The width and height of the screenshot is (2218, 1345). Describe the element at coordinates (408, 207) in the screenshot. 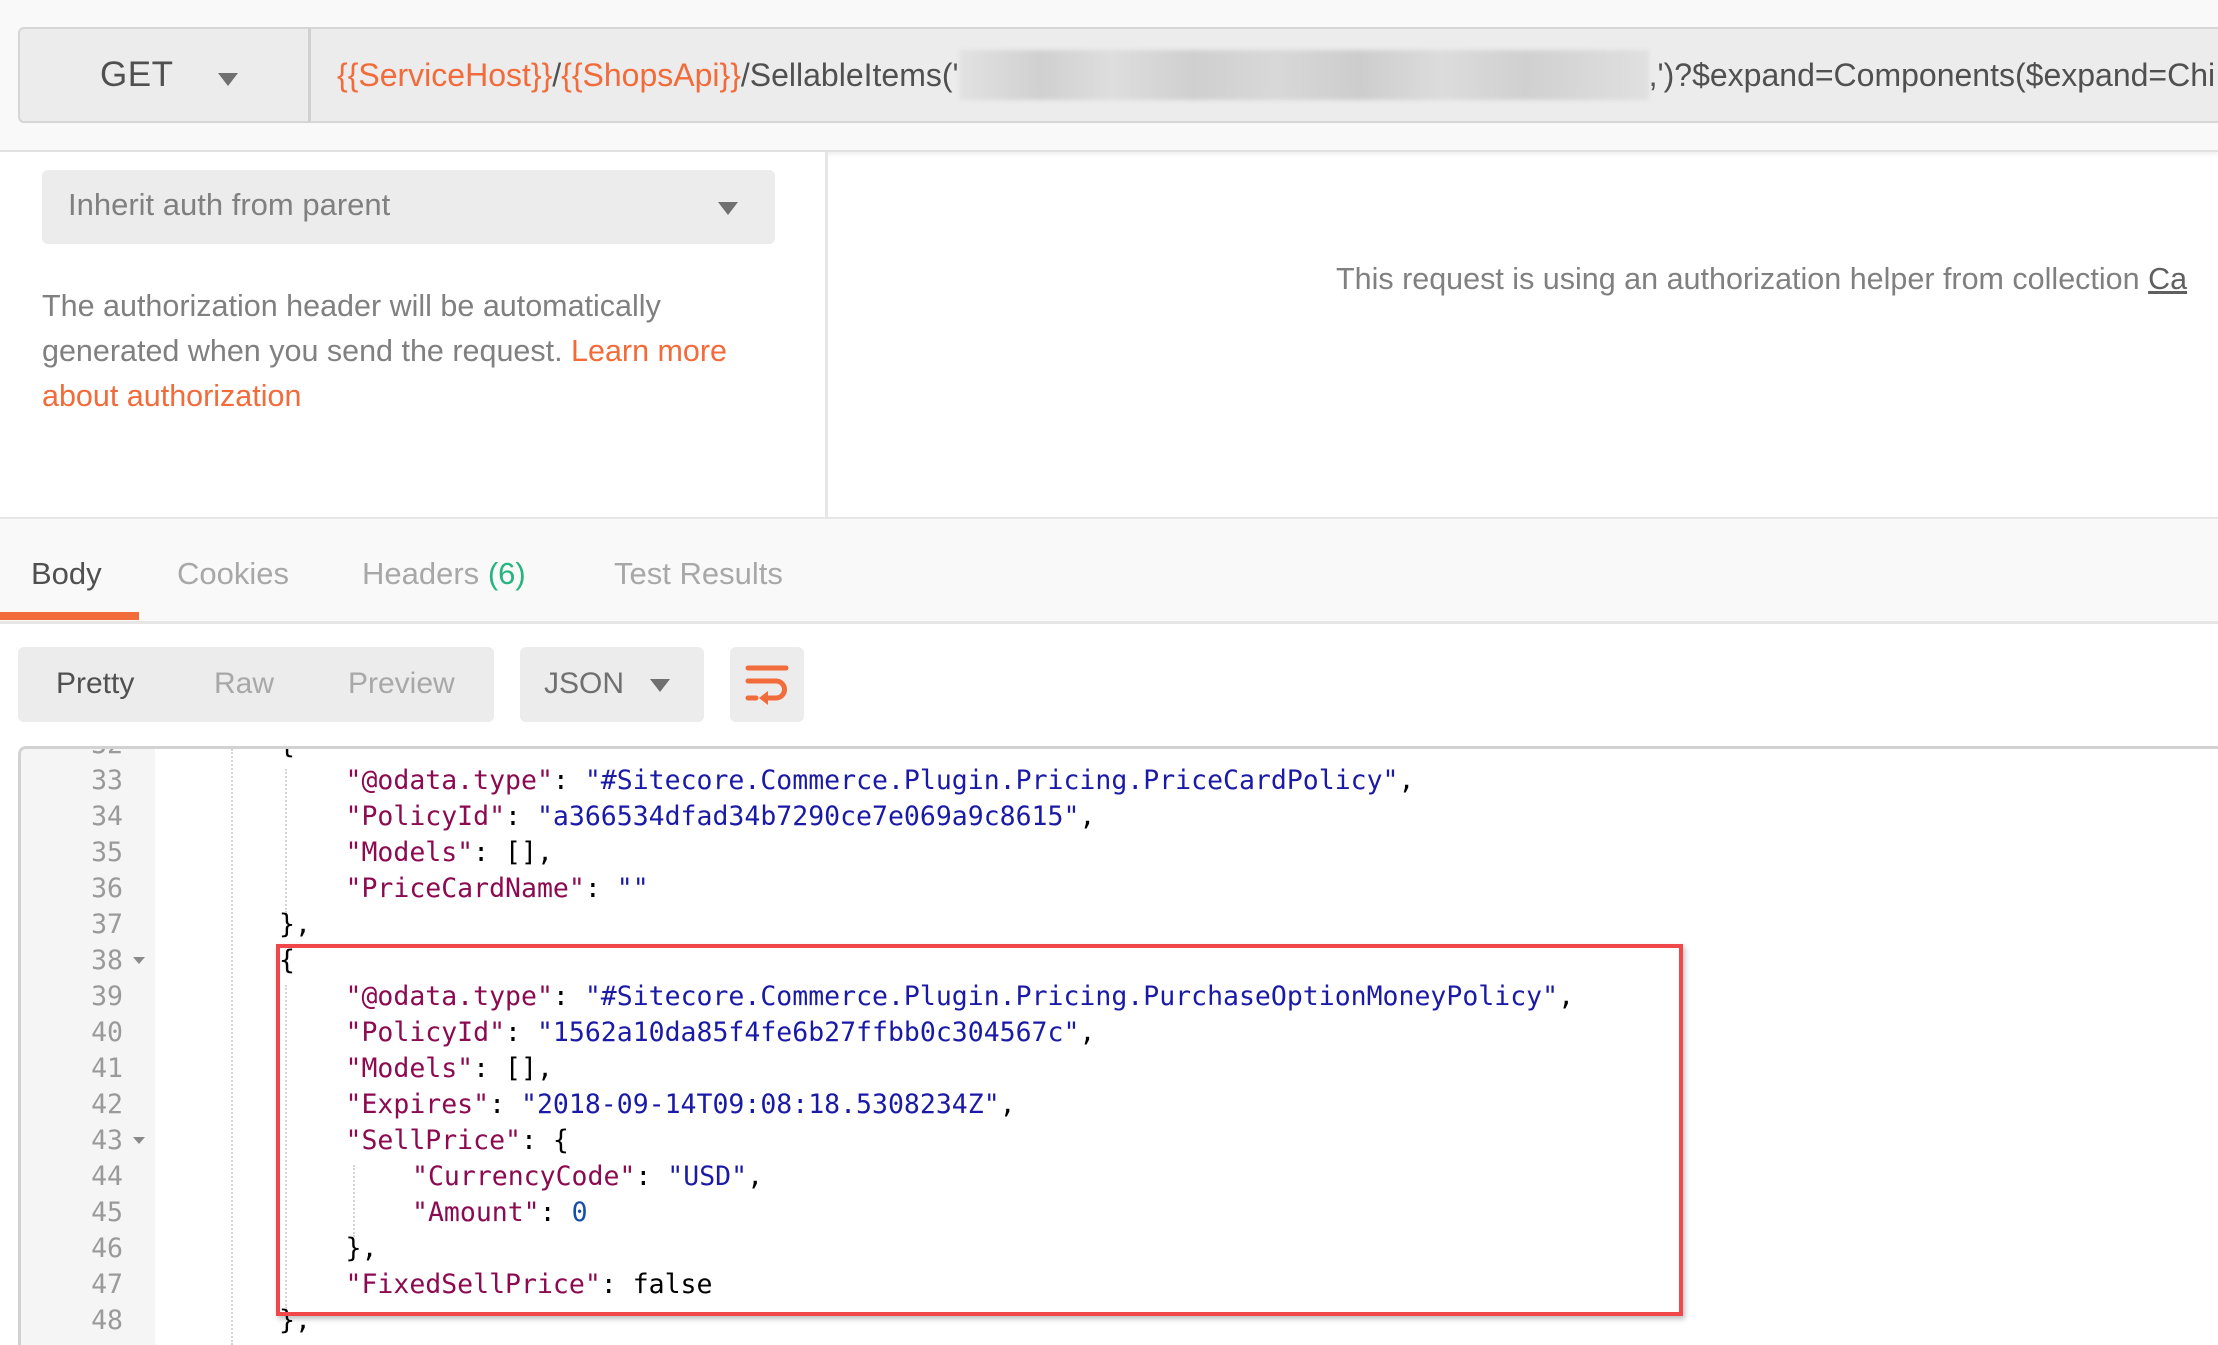

I see `auth-type-select: Inherit auth from parent` at that location.